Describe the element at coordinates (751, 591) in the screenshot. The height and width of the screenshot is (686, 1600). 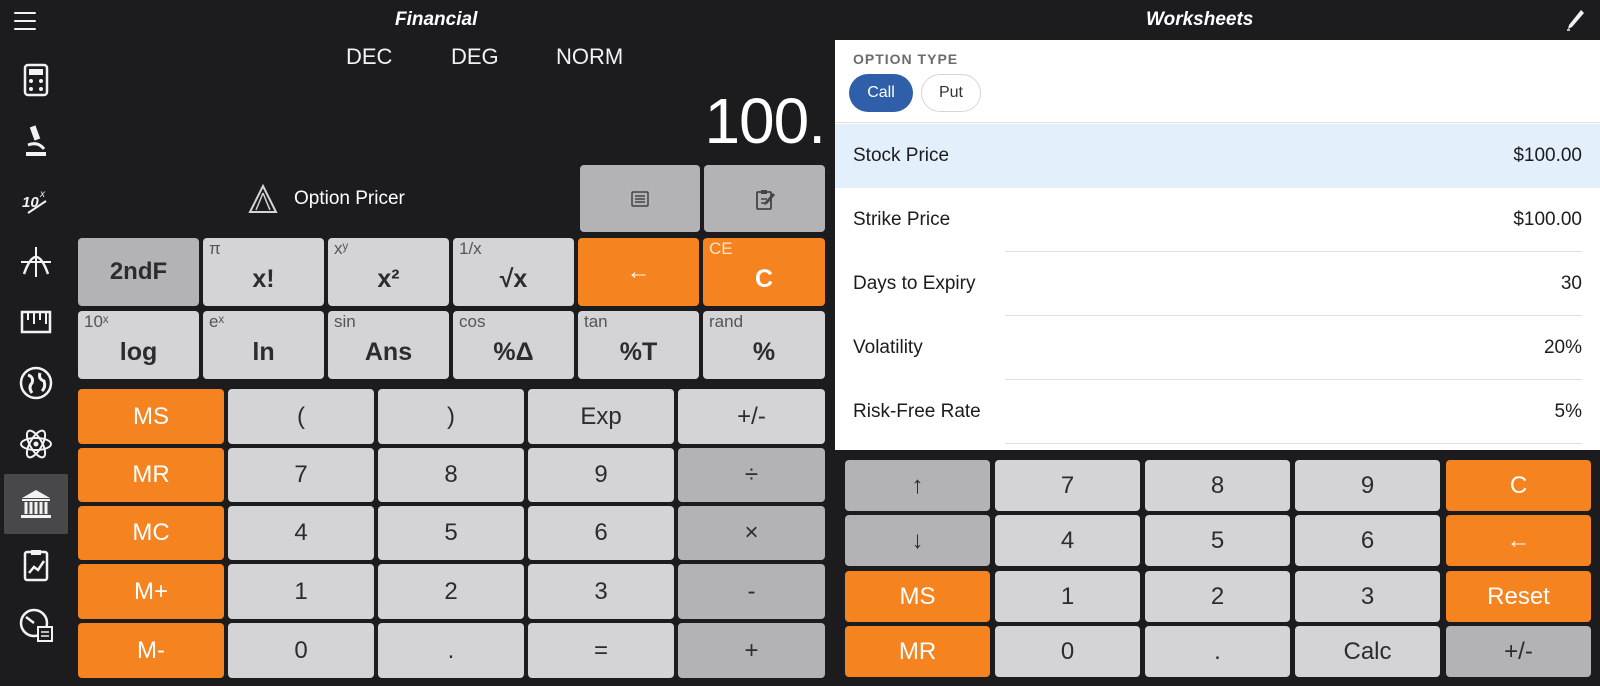
I see `key-minus: -` at that location.